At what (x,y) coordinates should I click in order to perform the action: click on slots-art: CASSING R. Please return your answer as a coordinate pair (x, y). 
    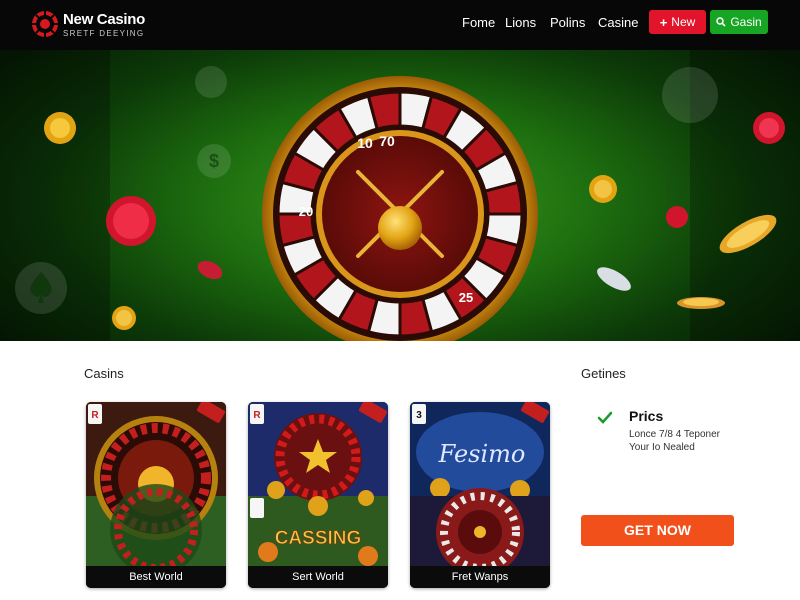
    Looking at the image, I should click on (318, 495).